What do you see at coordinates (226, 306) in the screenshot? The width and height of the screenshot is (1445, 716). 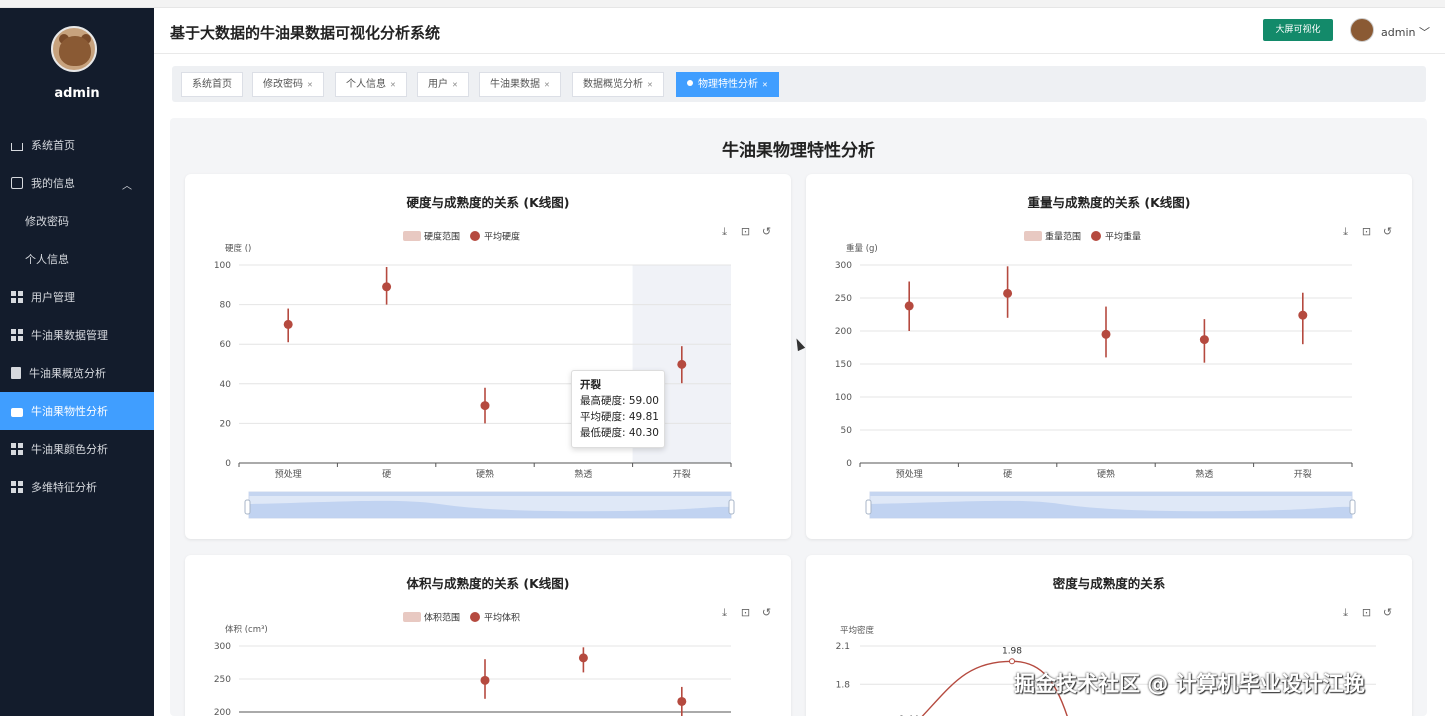 I see `y-tick-label: 80` at bounding box center [226, 306].